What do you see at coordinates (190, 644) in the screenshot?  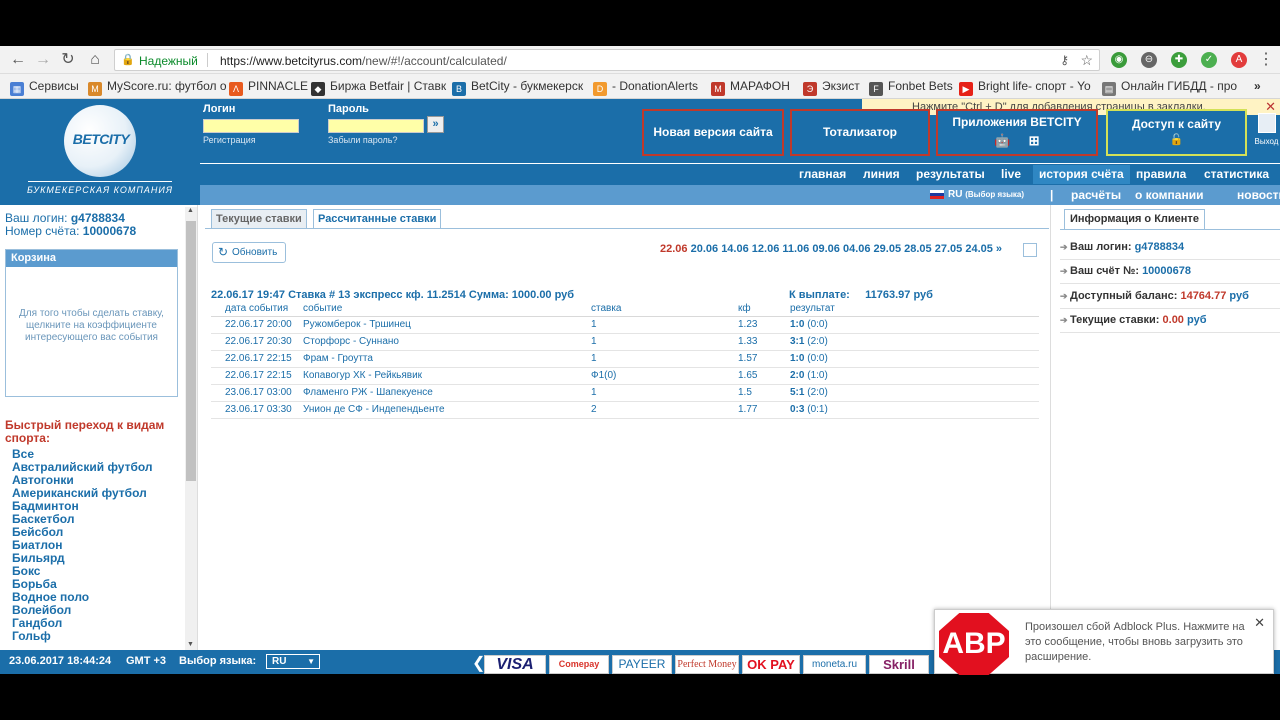 I see `scroll-down-icon: ▼` at bounding box center [190, 644].